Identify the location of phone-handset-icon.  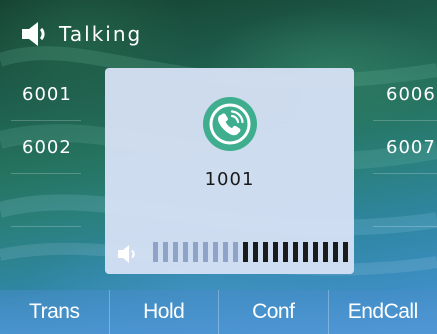
(230, 124).